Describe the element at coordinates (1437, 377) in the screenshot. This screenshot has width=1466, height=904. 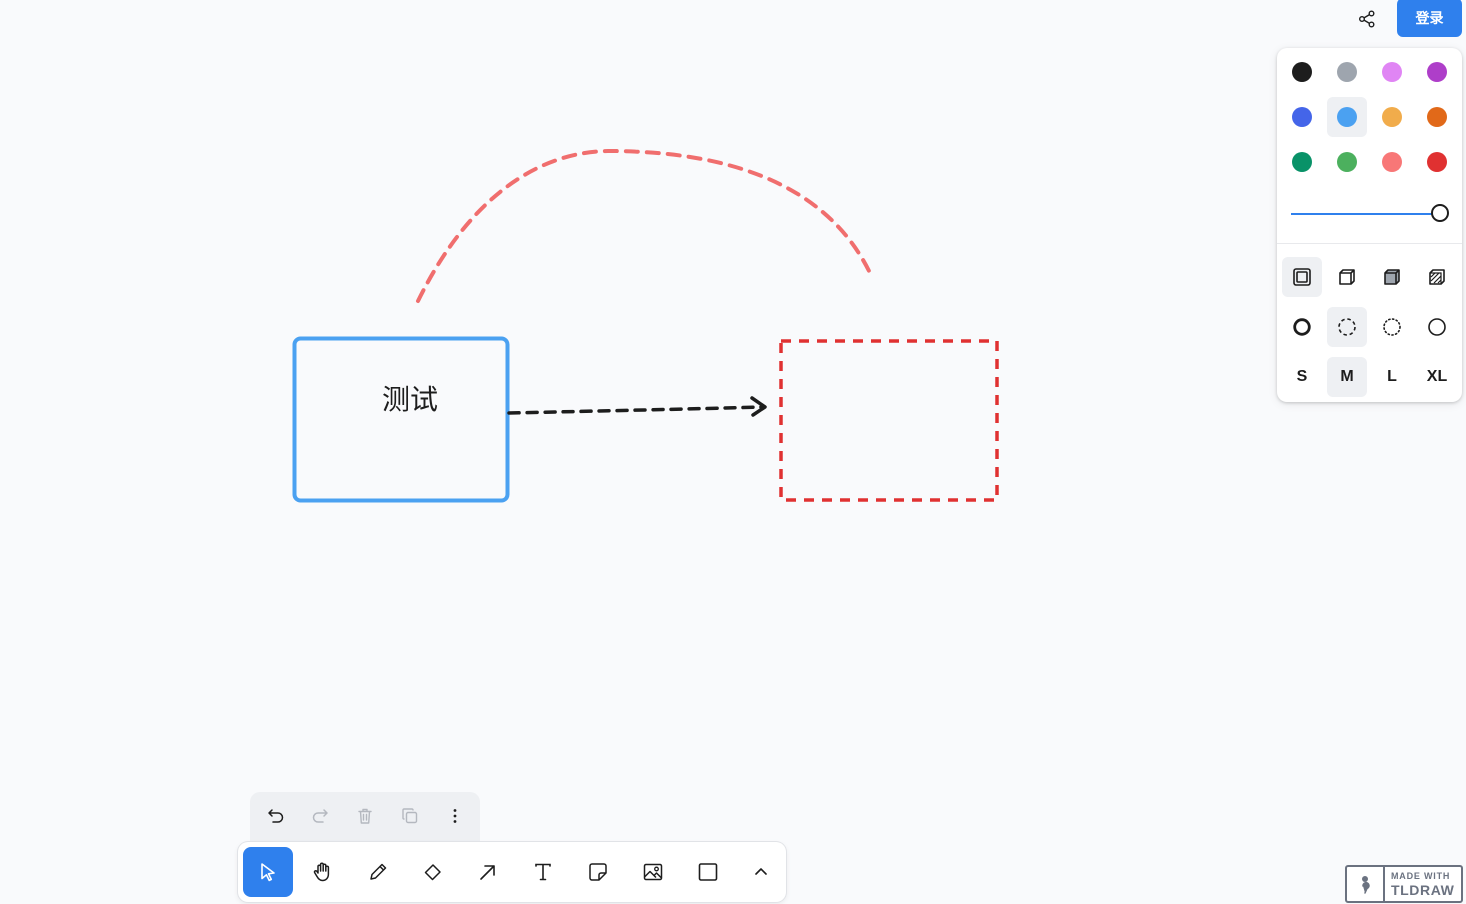
I see `size-xl-button: XL` at that location.